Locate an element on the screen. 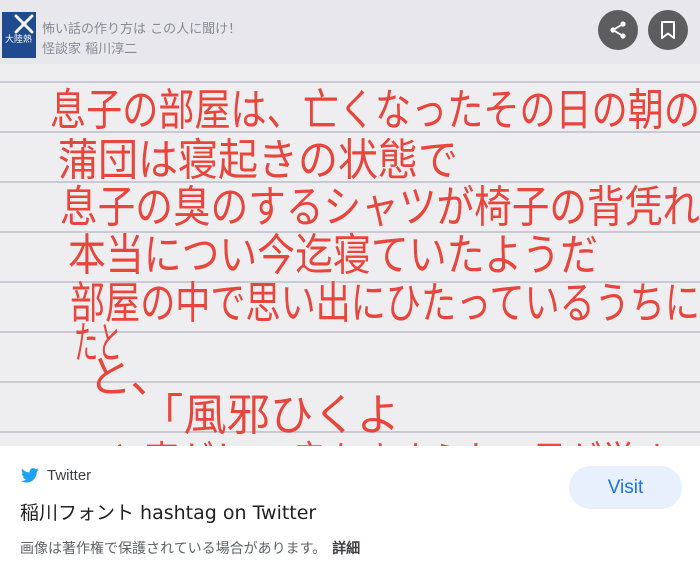  visit-button: Visit is located at coordinates (625, 487).